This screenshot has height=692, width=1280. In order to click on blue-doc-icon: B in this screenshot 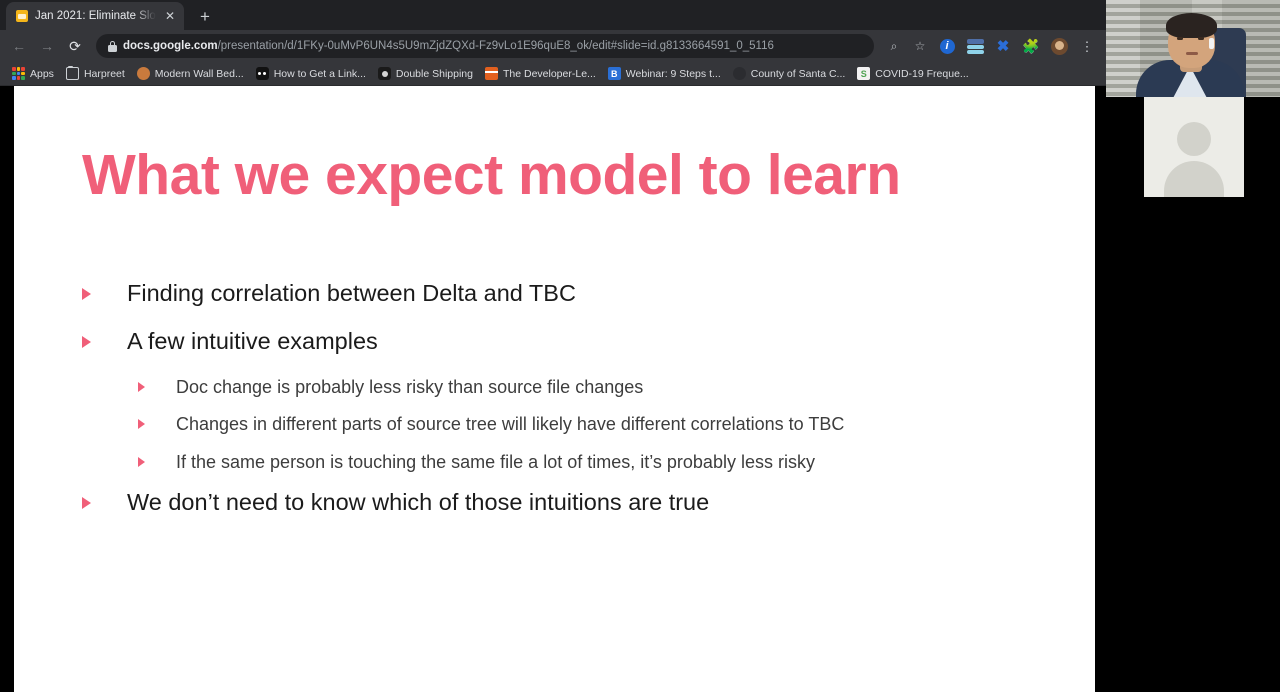, I will do `click(614, 73)`.